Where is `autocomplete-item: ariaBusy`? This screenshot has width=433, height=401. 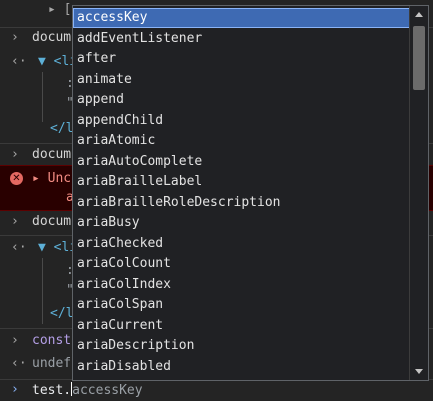 autocomplete-item: ariaBusy is located at coordinates (242, 223).